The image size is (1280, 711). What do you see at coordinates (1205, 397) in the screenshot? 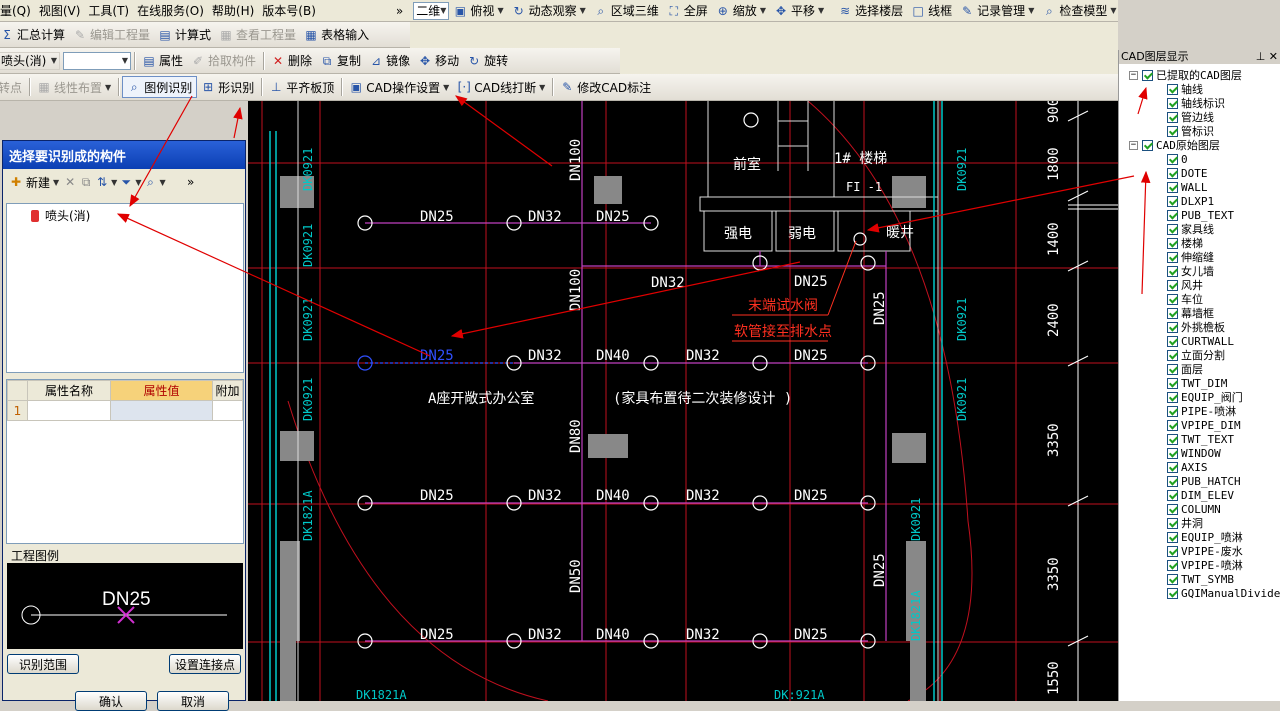
I see `layer-item: EQUIP_阀门` at bounding box center [1205, 397].